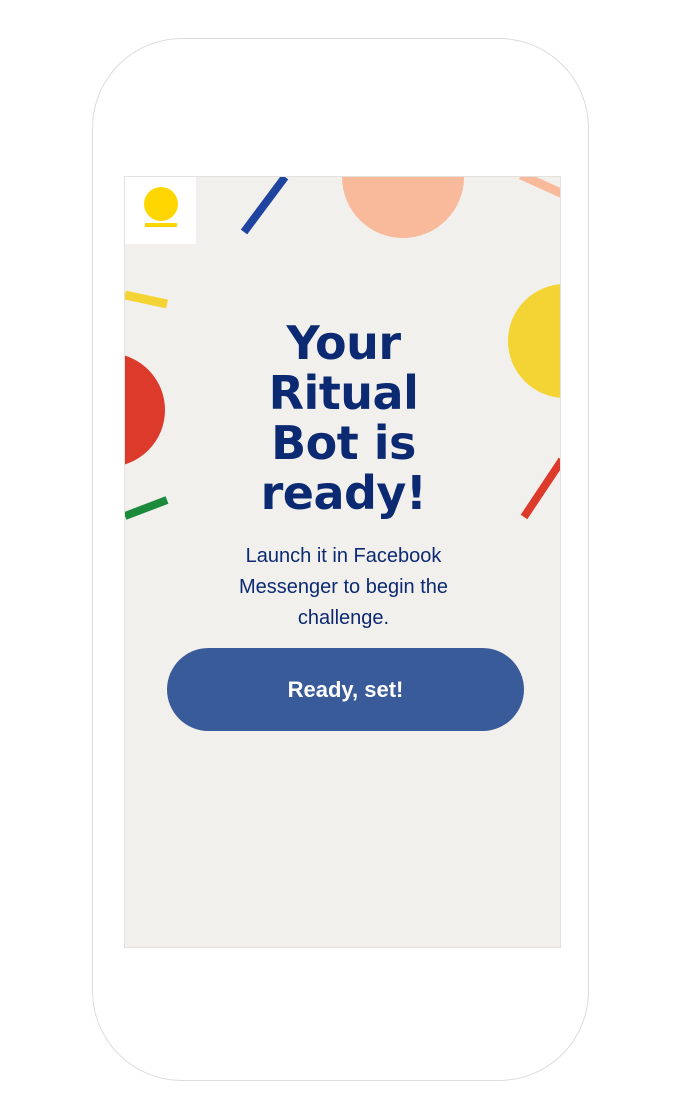 Image resolution: width=684 pixels, height=1116 pixels. I want to click on title-line: Bot is, so click(343, 442).